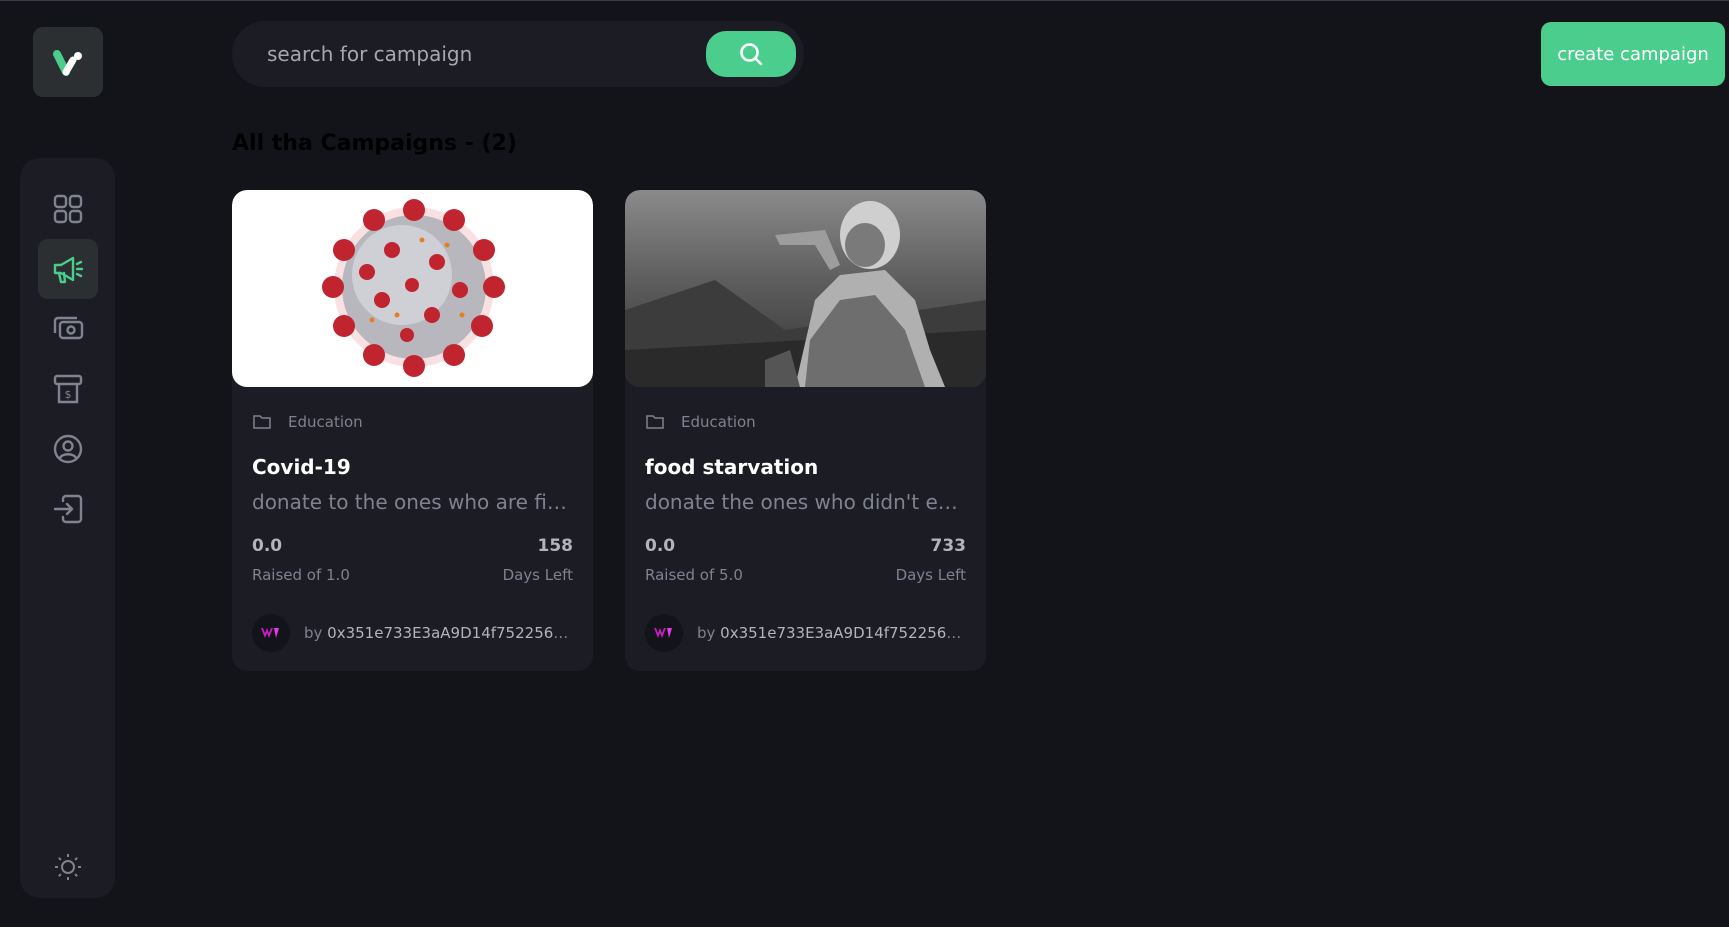  Describe the element at coordinates (1633, 54) in the screenshot. I see `create-campaign-button: create campaign` at that location.